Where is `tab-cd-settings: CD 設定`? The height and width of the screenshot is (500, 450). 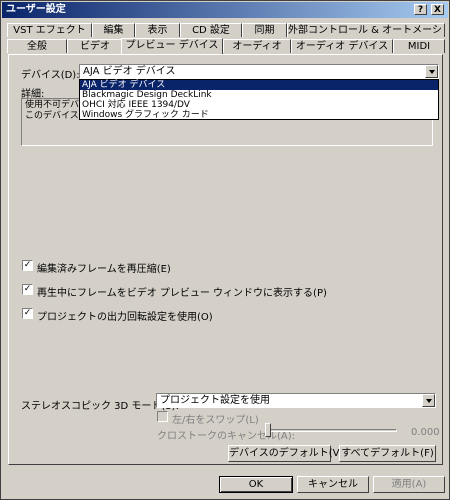 tab-cd-settings: CD 設定 is located at coordinates (211, 30).